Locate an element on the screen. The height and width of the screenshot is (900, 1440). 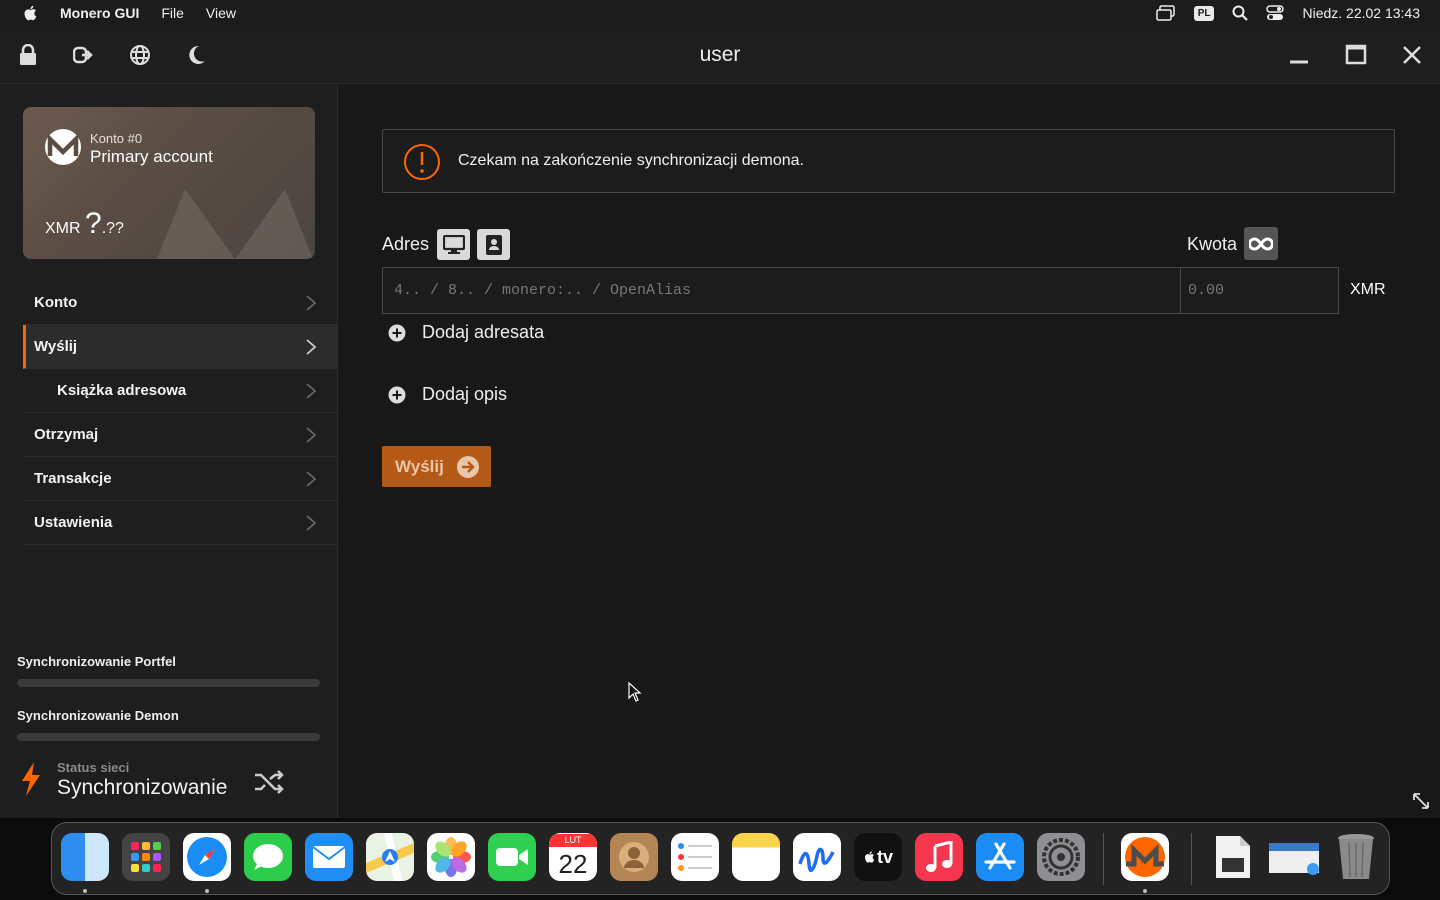
account-name: Primary account is located at coordinates (151, 156).